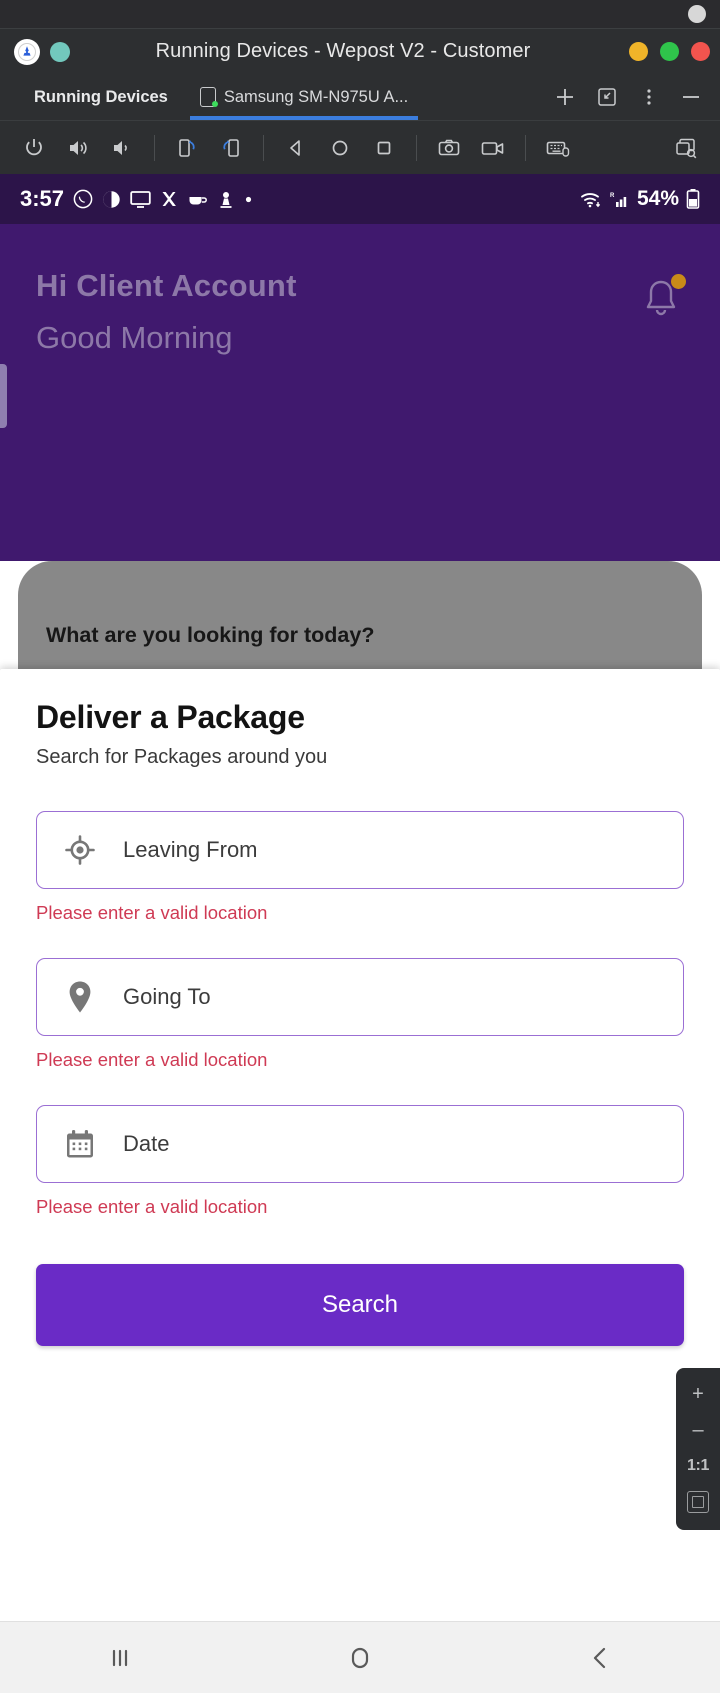 The image size is (720, 1693). Describe the element at coordinates (152, 1206) in the screenshot. I see `date-error: Please enter a valid location` at that location.